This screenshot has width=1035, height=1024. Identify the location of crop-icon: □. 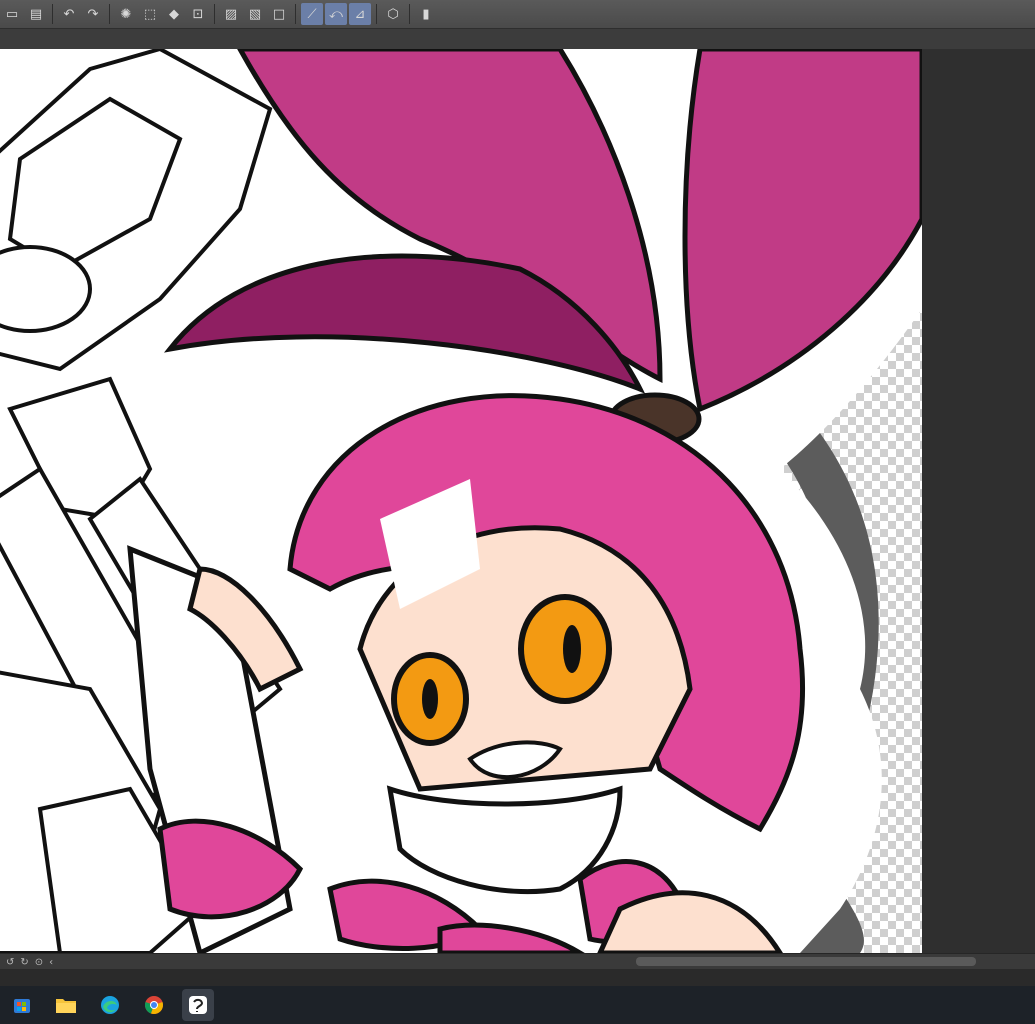
(279, 14).